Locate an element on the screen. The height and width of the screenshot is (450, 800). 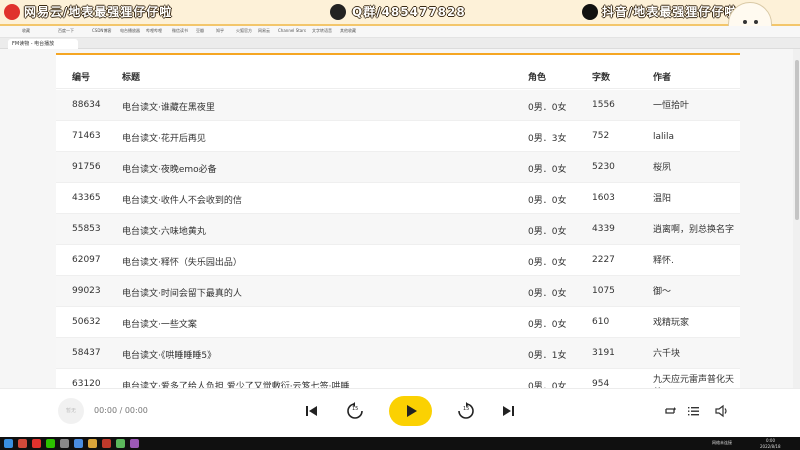
bookmark-item: 豆瓣 is located at coordinates (200, 31).